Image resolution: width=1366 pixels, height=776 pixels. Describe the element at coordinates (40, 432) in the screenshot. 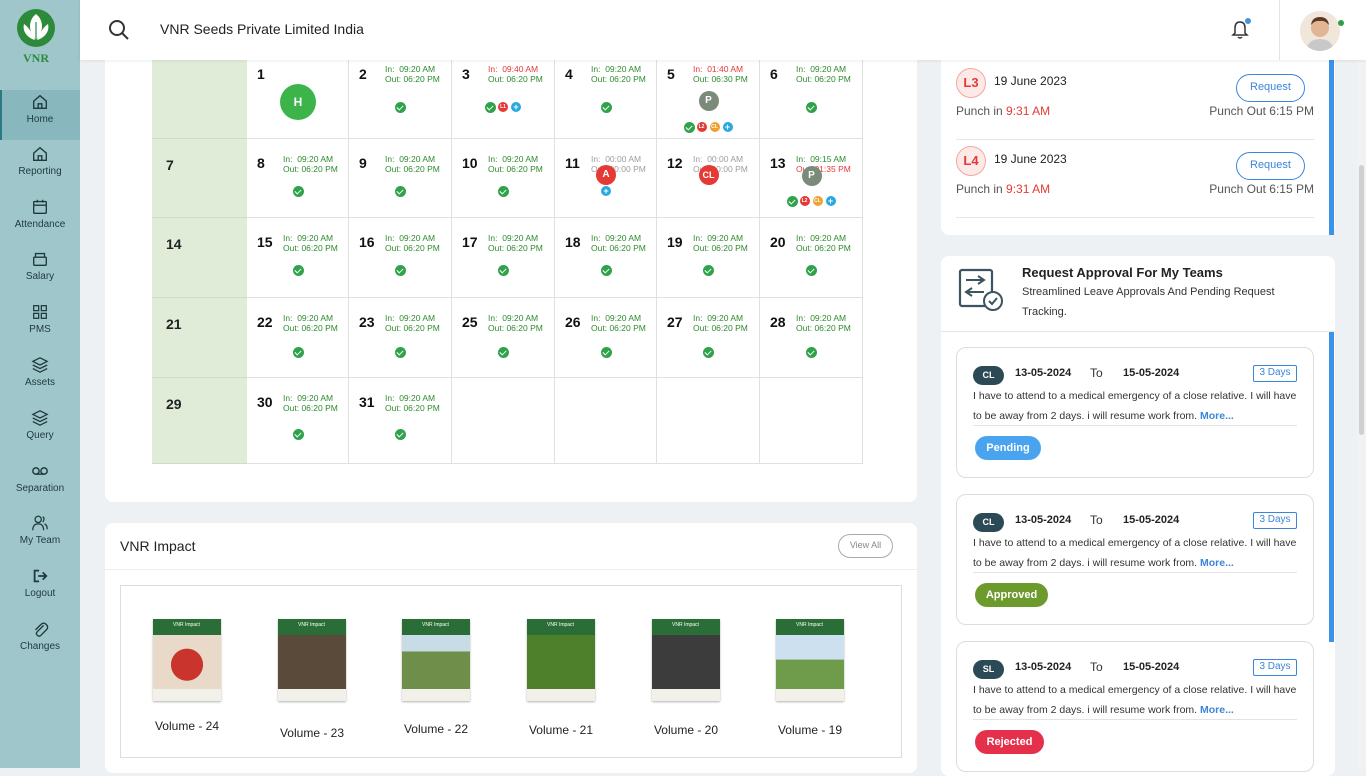

I see `sidebar-item-query: Query` at that location.